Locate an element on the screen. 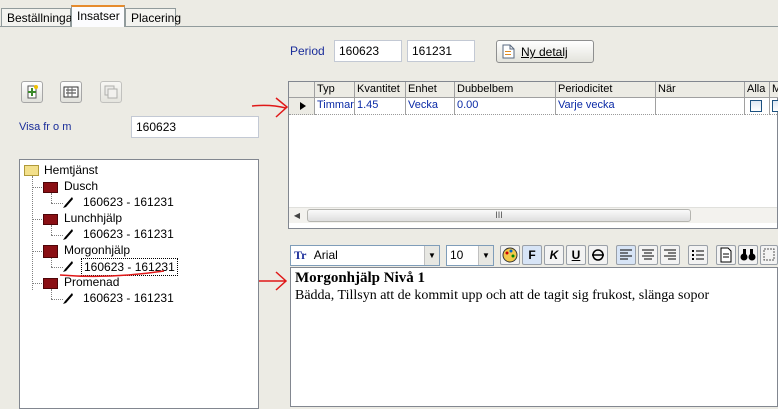 This screenshot has width=778, height=409. horizontal-scrollbar: ◀ III is located at coordinates (533, 215).